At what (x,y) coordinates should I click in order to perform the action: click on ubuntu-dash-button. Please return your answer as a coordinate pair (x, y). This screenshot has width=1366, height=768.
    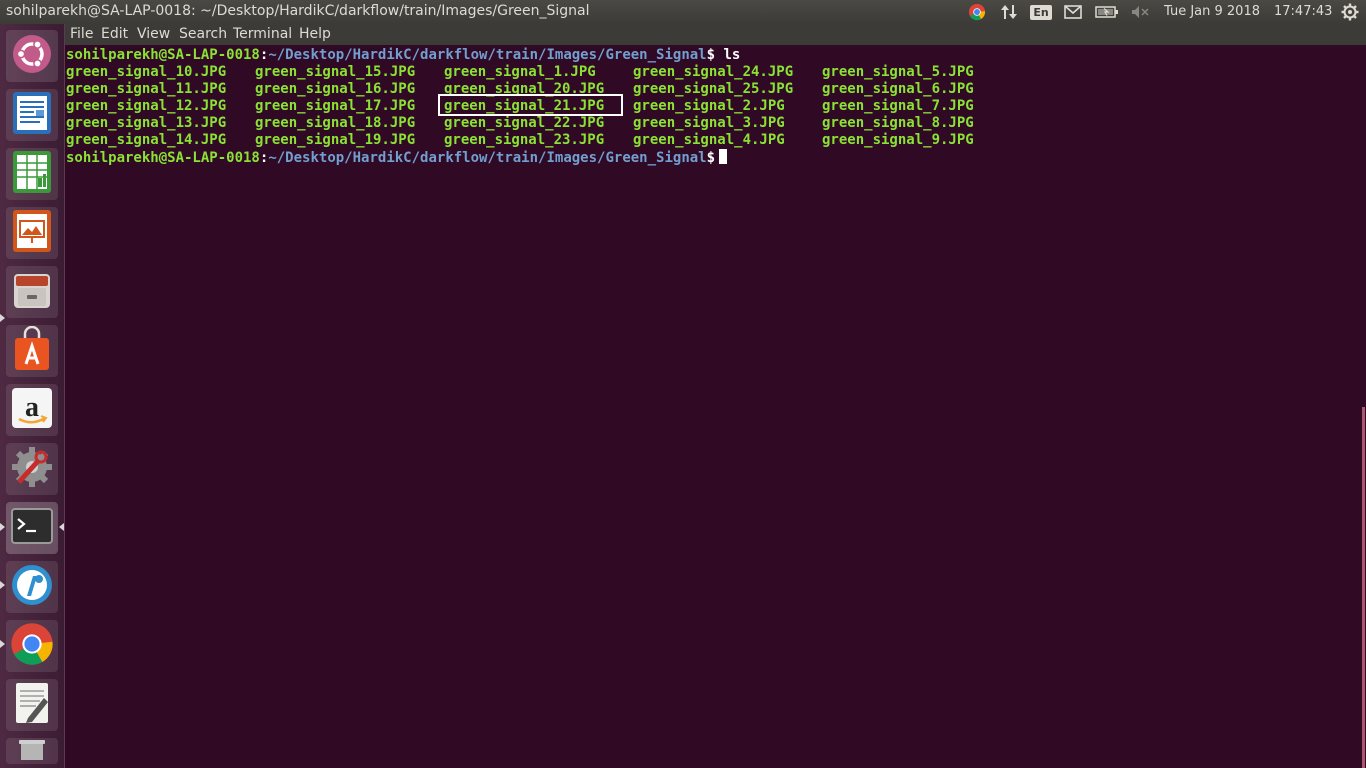
    Looking at the image, I should click on (32, 56).